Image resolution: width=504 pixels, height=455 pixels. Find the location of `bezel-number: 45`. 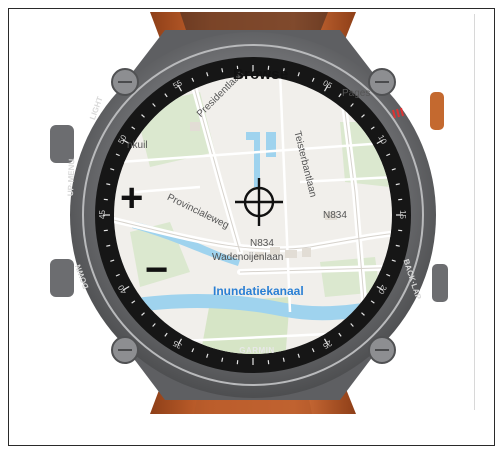

bezel-number: 45 is located at coordinates (102, 214).